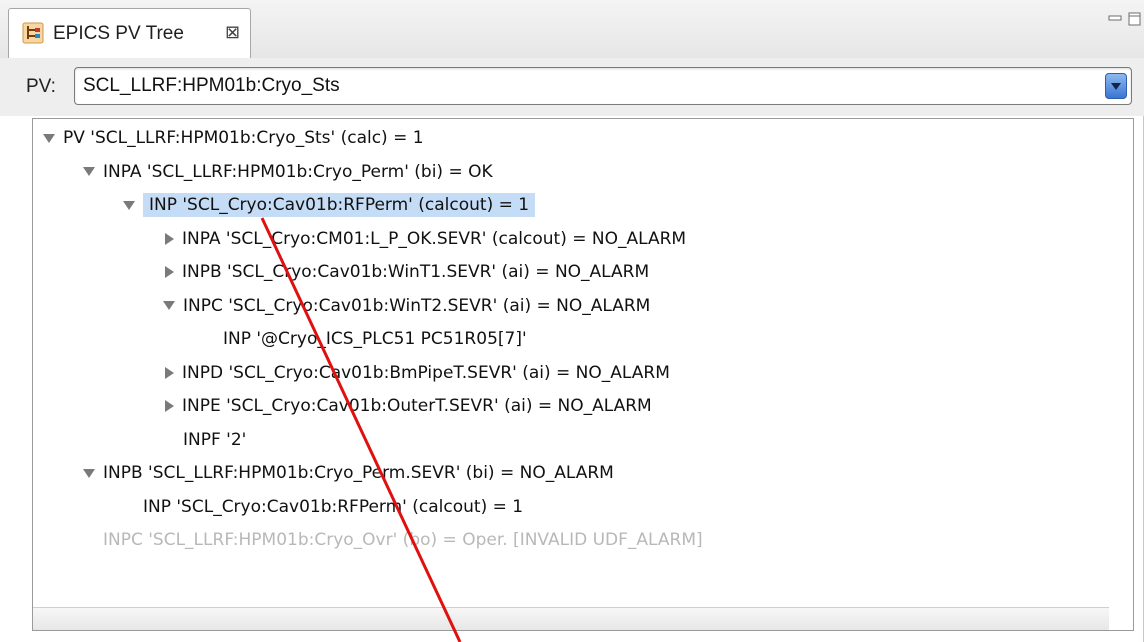 This screenshot has height=642, width=1144. I want to click on pv-name-row: PV:, so click(572, 87).